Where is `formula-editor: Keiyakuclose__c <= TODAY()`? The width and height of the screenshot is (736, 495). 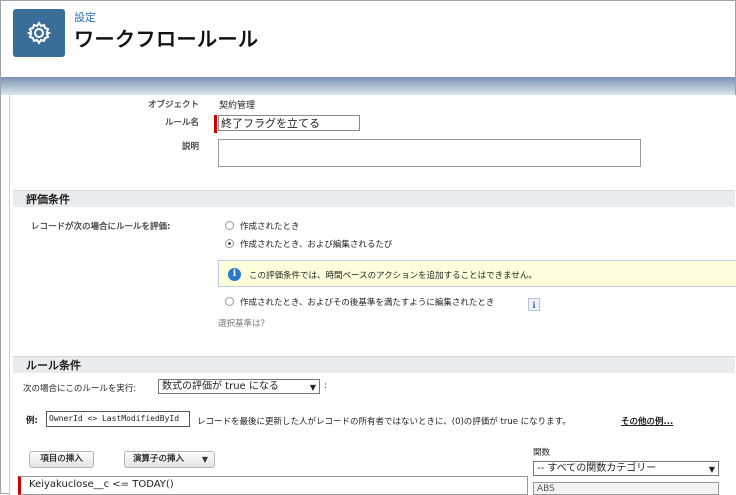
formula-editor: Keiyakuclose__c <= TODAY() is located at coordinates (273, 485).